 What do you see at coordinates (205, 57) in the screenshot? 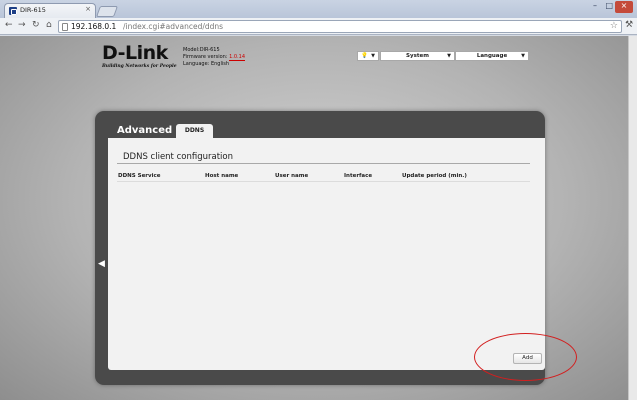
I see `firmware-label: Firmware version:` at bounding box center [205, 57].